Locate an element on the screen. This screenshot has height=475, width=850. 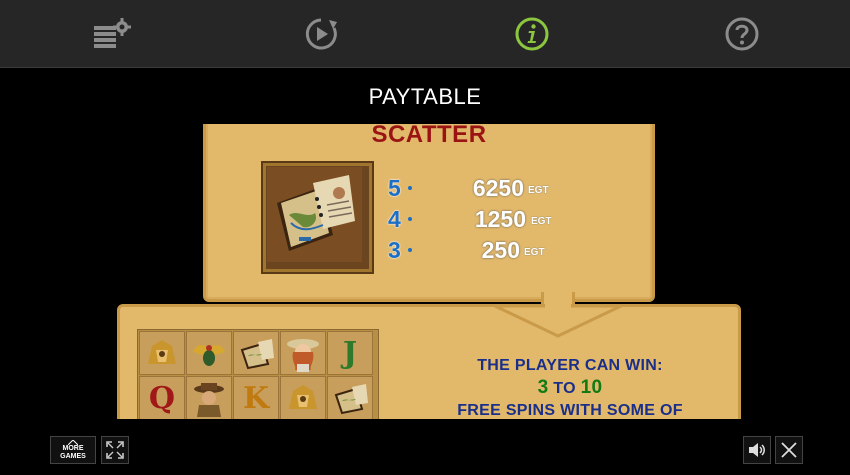
more-games-line1: MORE is located at coordinates (73, 448).